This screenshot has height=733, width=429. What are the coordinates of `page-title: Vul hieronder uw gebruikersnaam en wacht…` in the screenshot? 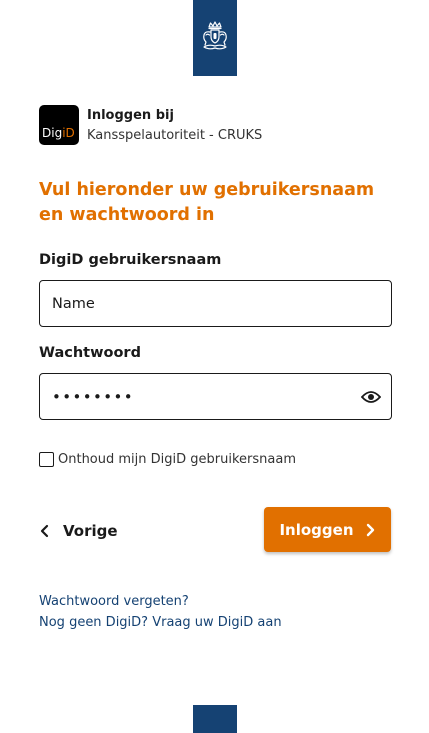 It's located at (207, 202).